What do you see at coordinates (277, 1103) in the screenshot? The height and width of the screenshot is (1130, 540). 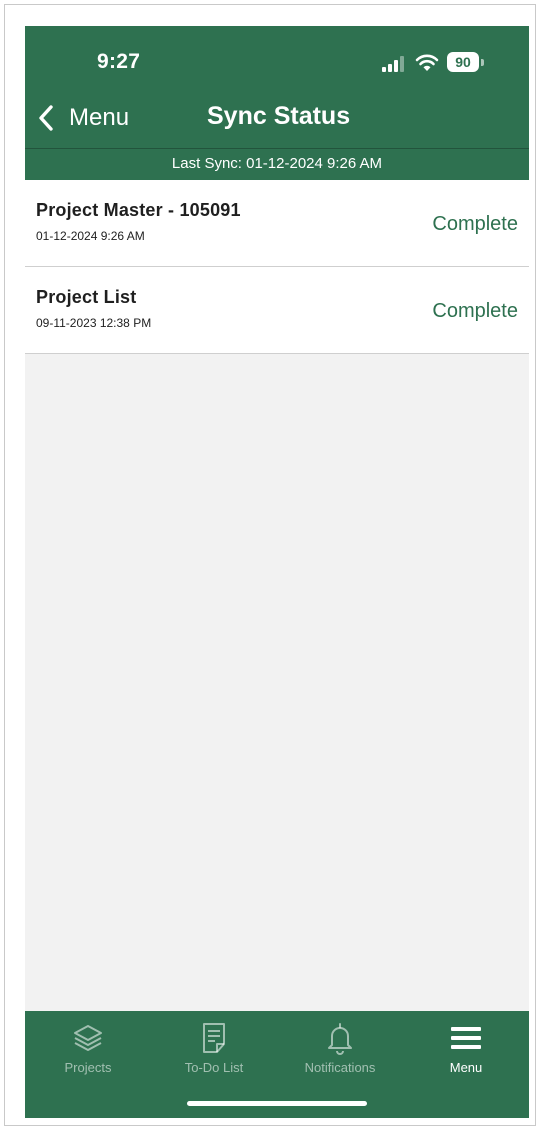 I see `home-indicator` at bounding box center [277, 1103].